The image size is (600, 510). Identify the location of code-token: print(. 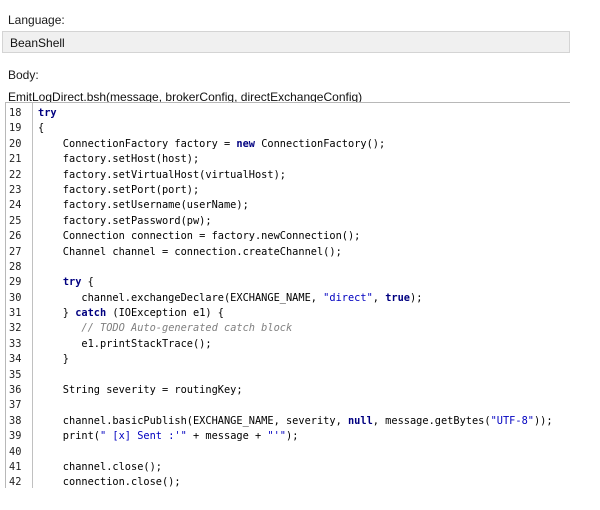
(69, 436).